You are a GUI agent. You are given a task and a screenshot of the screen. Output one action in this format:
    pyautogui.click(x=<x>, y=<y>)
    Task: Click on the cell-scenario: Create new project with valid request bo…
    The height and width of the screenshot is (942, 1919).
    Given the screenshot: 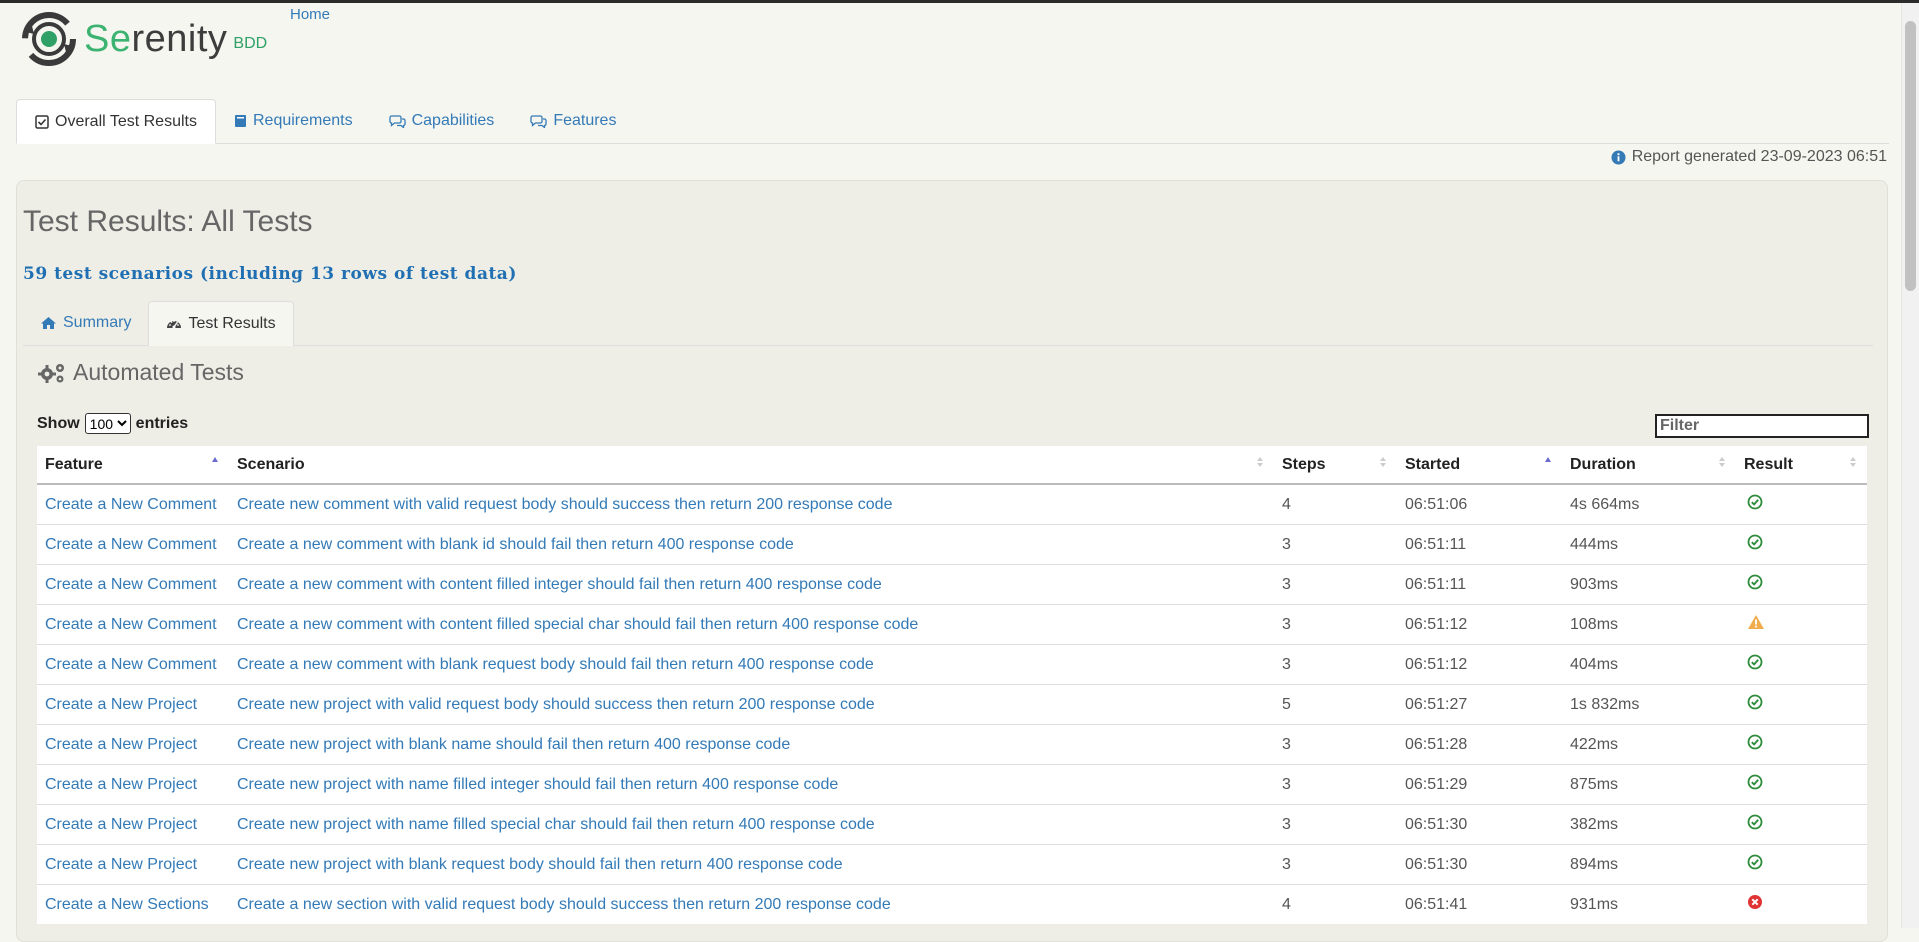 What is the action you would take?
    pyautogui.click(x=751, y=704)
    